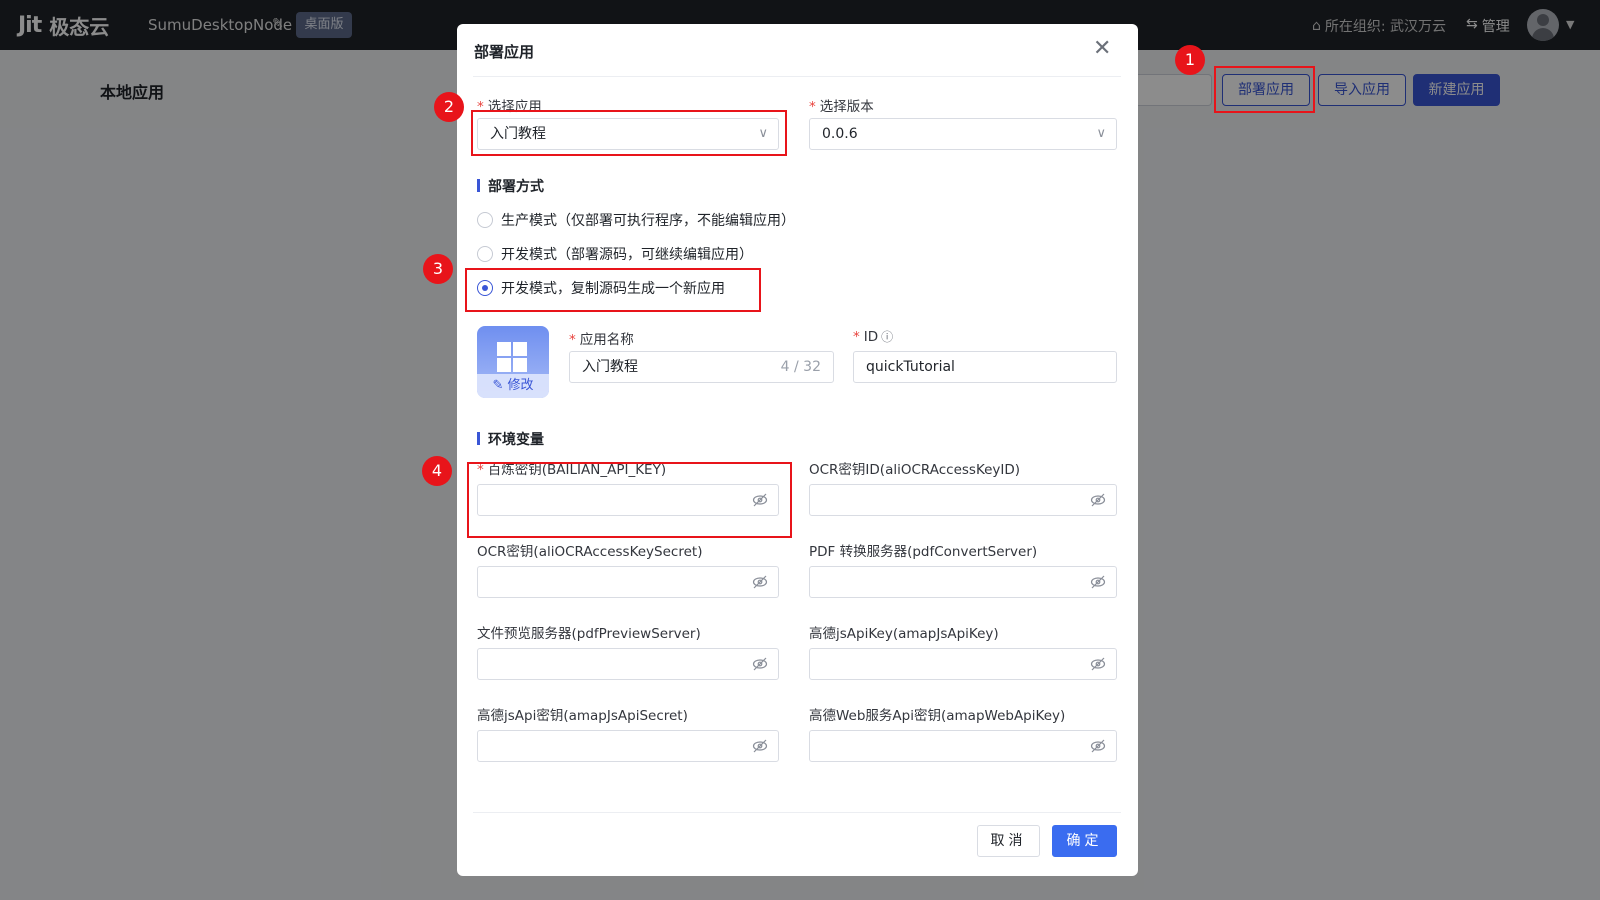  I want to click on app-id-value: quickTutorial, so click(910, 367).